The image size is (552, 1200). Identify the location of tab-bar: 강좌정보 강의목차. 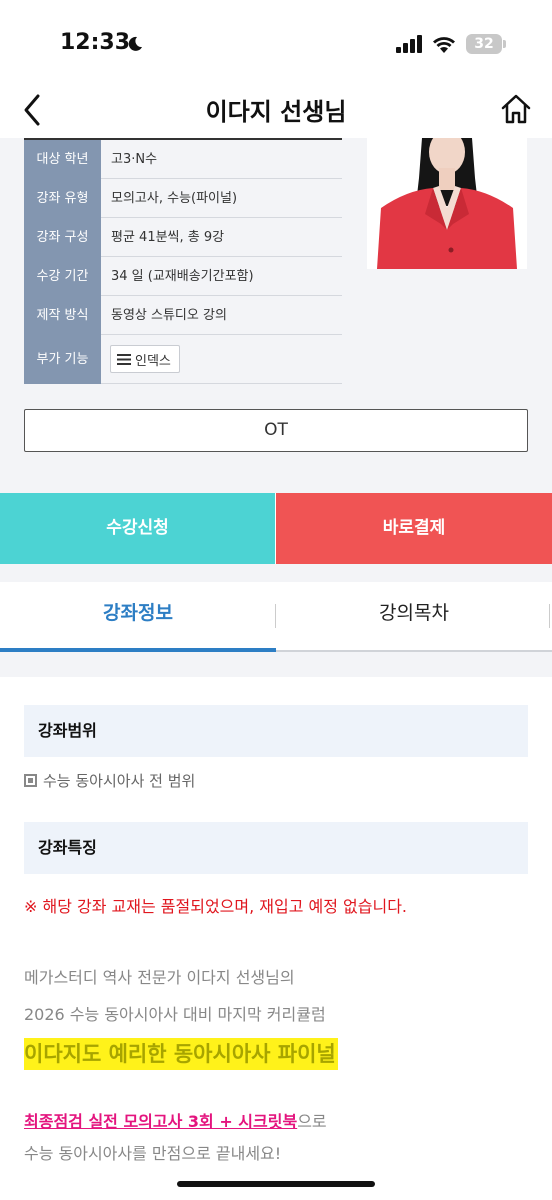
(276, 617).